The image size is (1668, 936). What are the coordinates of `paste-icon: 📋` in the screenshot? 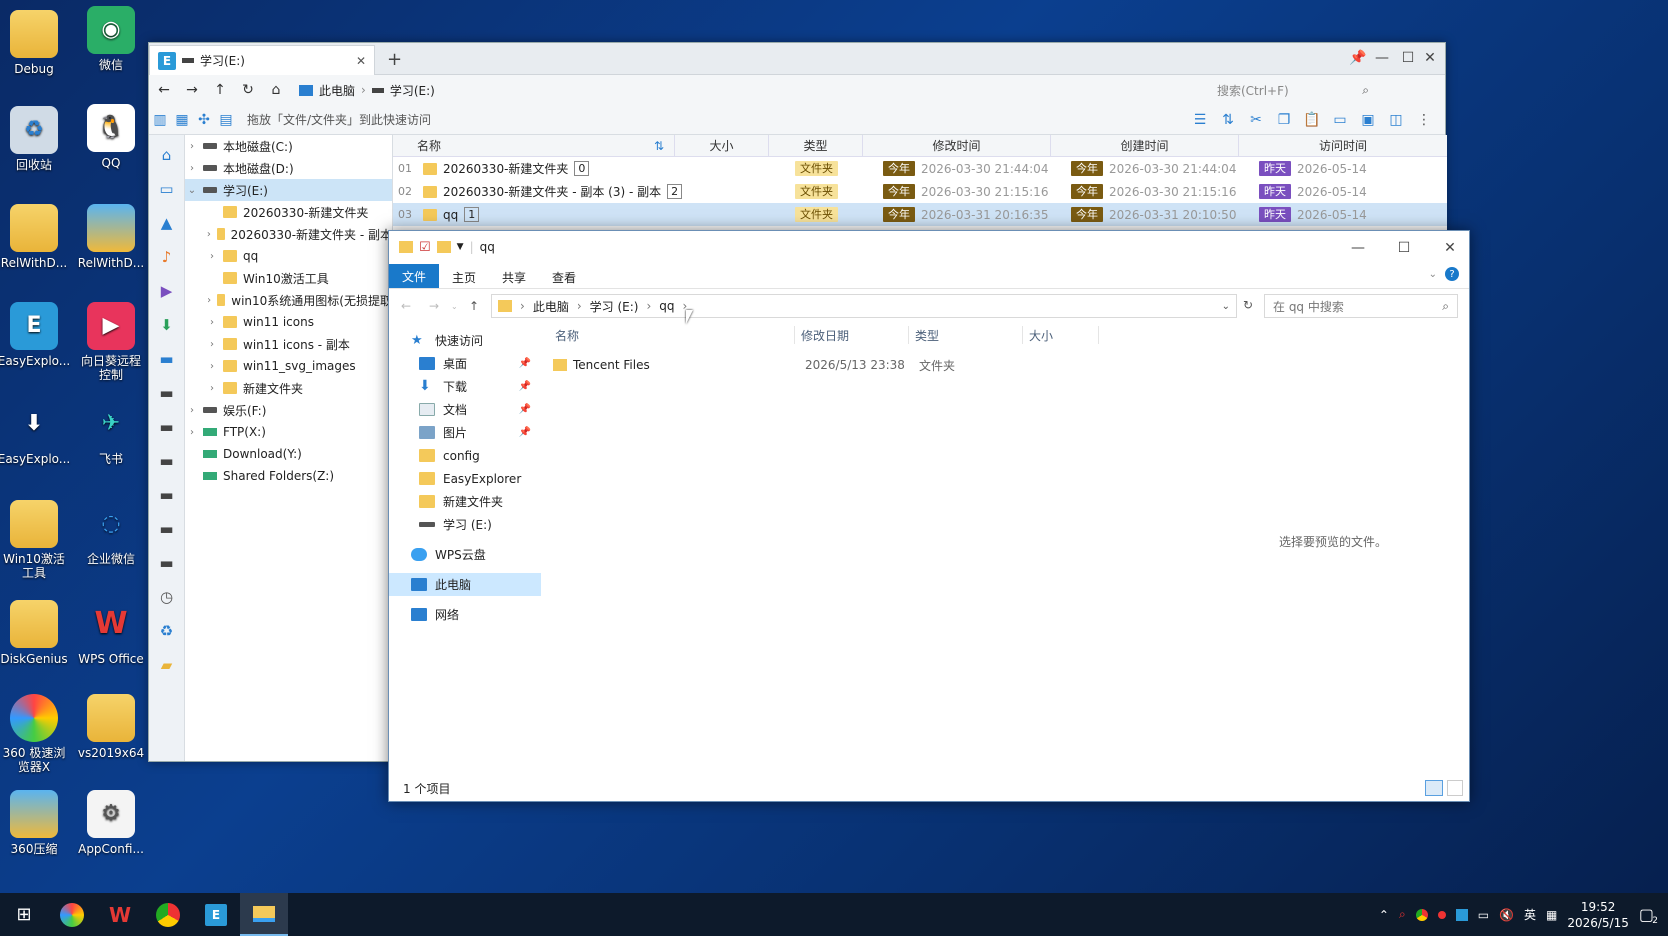 It's located at (1312, 120).